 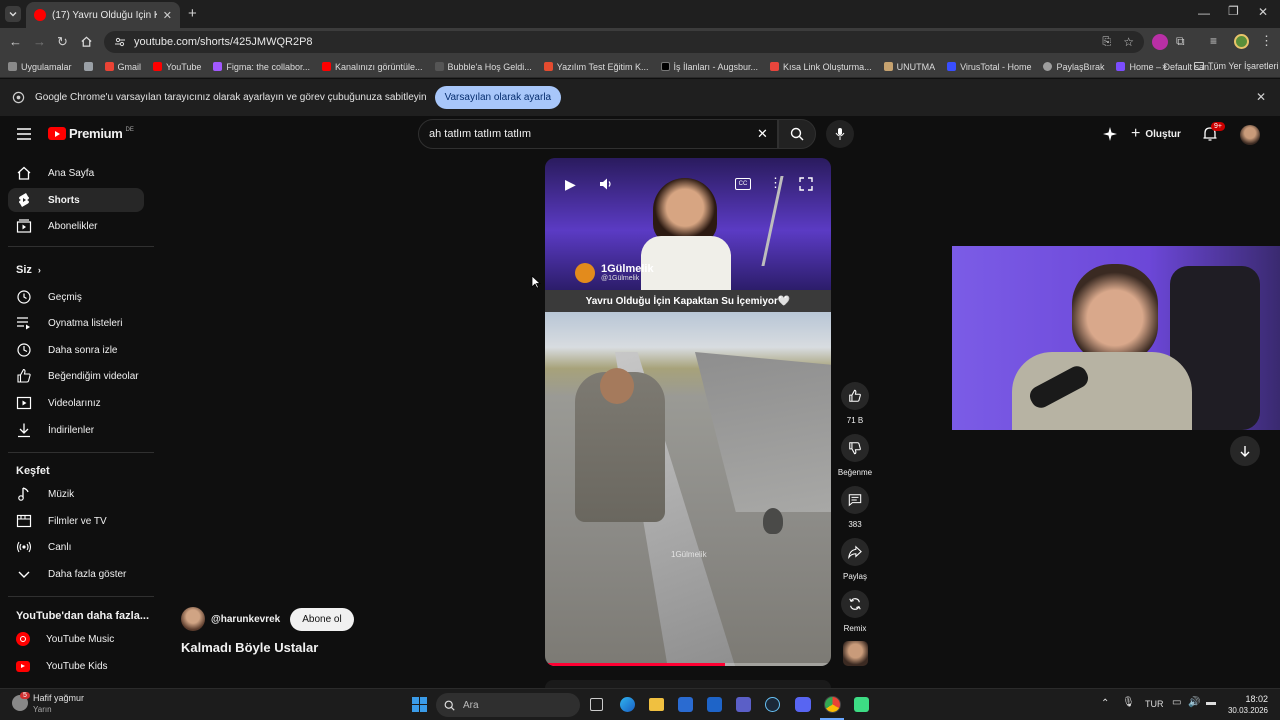 I want to click on all-bookmarks-button: Tüm Yer İşaretleri, so click(x=1236, y=66).